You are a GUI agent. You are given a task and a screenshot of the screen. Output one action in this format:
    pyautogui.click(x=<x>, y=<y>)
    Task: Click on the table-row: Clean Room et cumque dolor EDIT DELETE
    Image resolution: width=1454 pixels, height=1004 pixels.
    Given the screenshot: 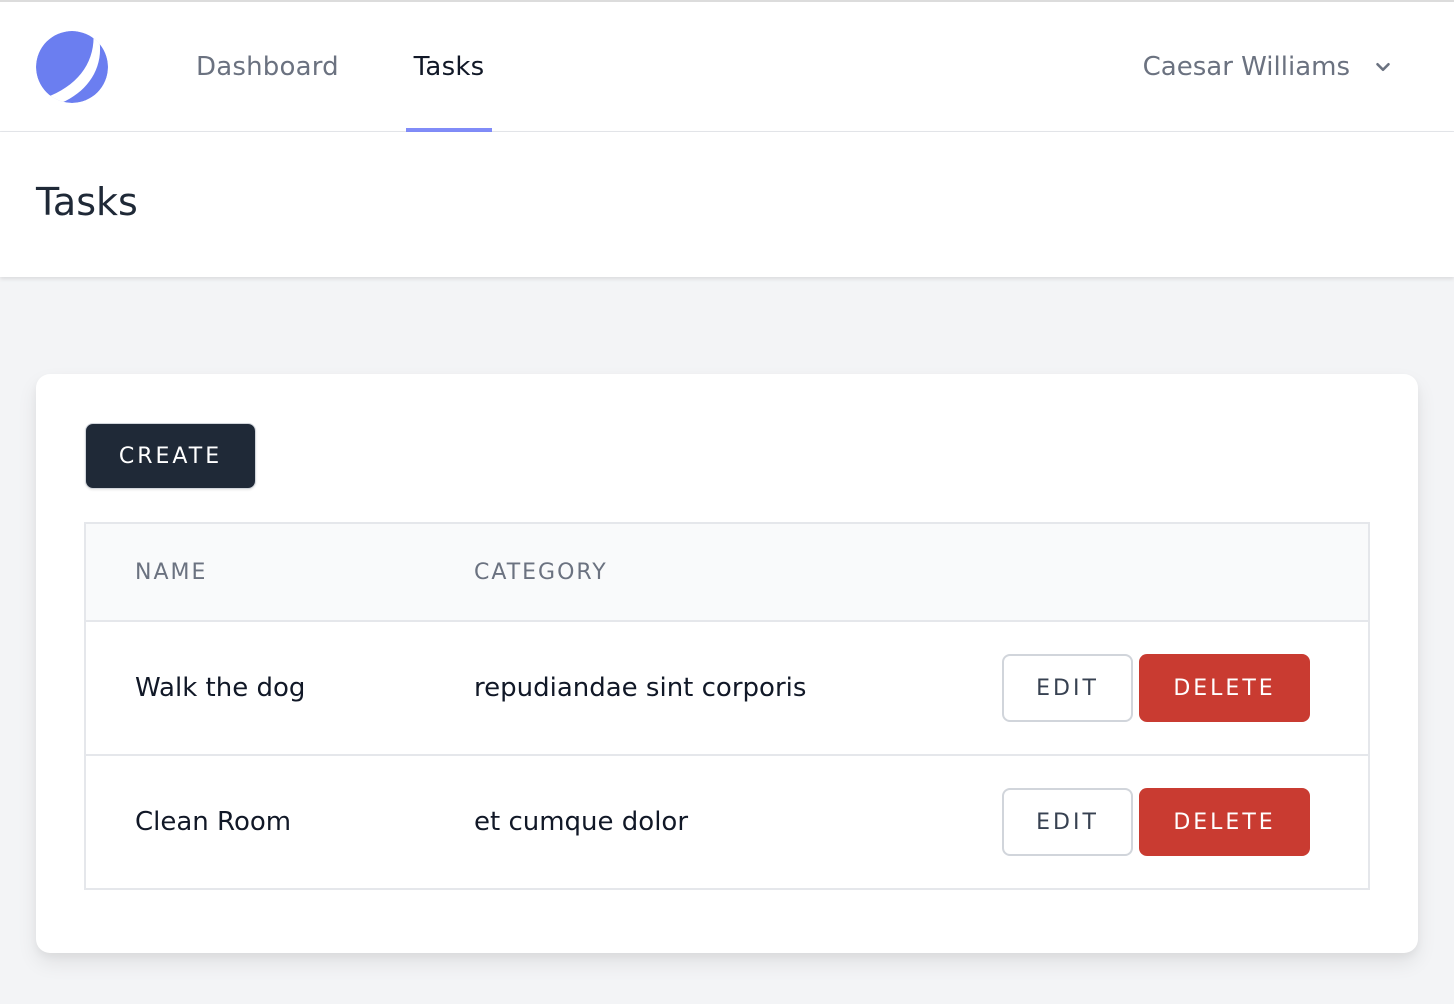 What is the action you would take?
    pyautogui.click(x=727, y=822)
    